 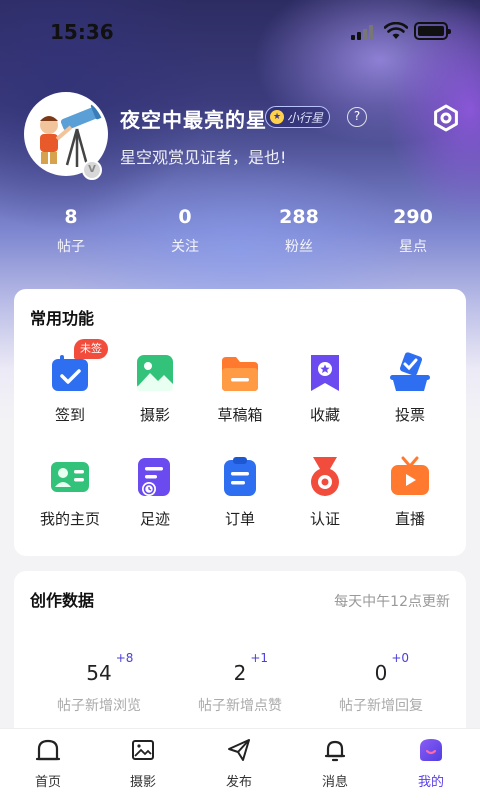 What do you see at coordinates (410, 373) in the screenshot?
I see `ballot-box-icon` at bounding box center [410, 373].